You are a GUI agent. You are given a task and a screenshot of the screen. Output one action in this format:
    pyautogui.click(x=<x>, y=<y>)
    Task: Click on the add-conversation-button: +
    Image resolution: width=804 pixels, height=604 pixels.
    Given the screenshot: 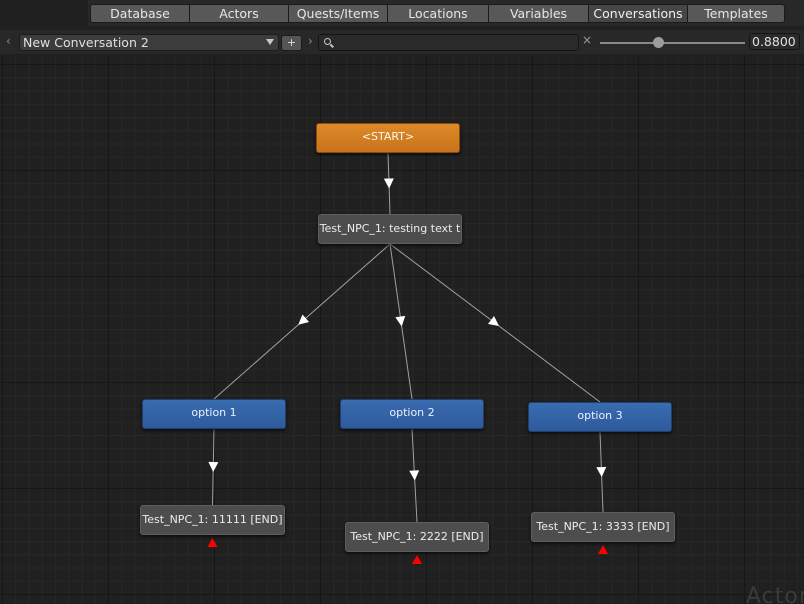 What is the action you would take?
    pyautogui.click(x=291, y=43)
    